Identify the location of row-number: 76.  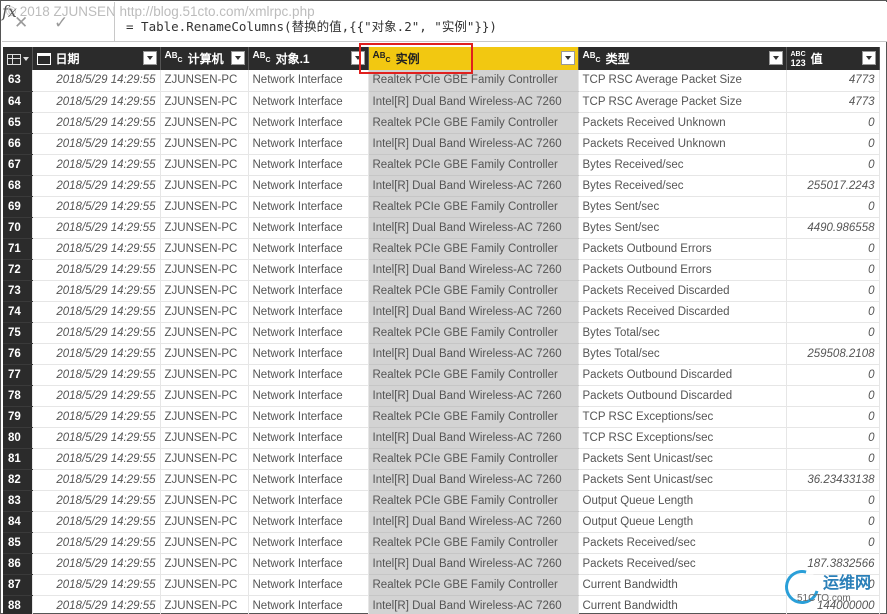
(18, 354).